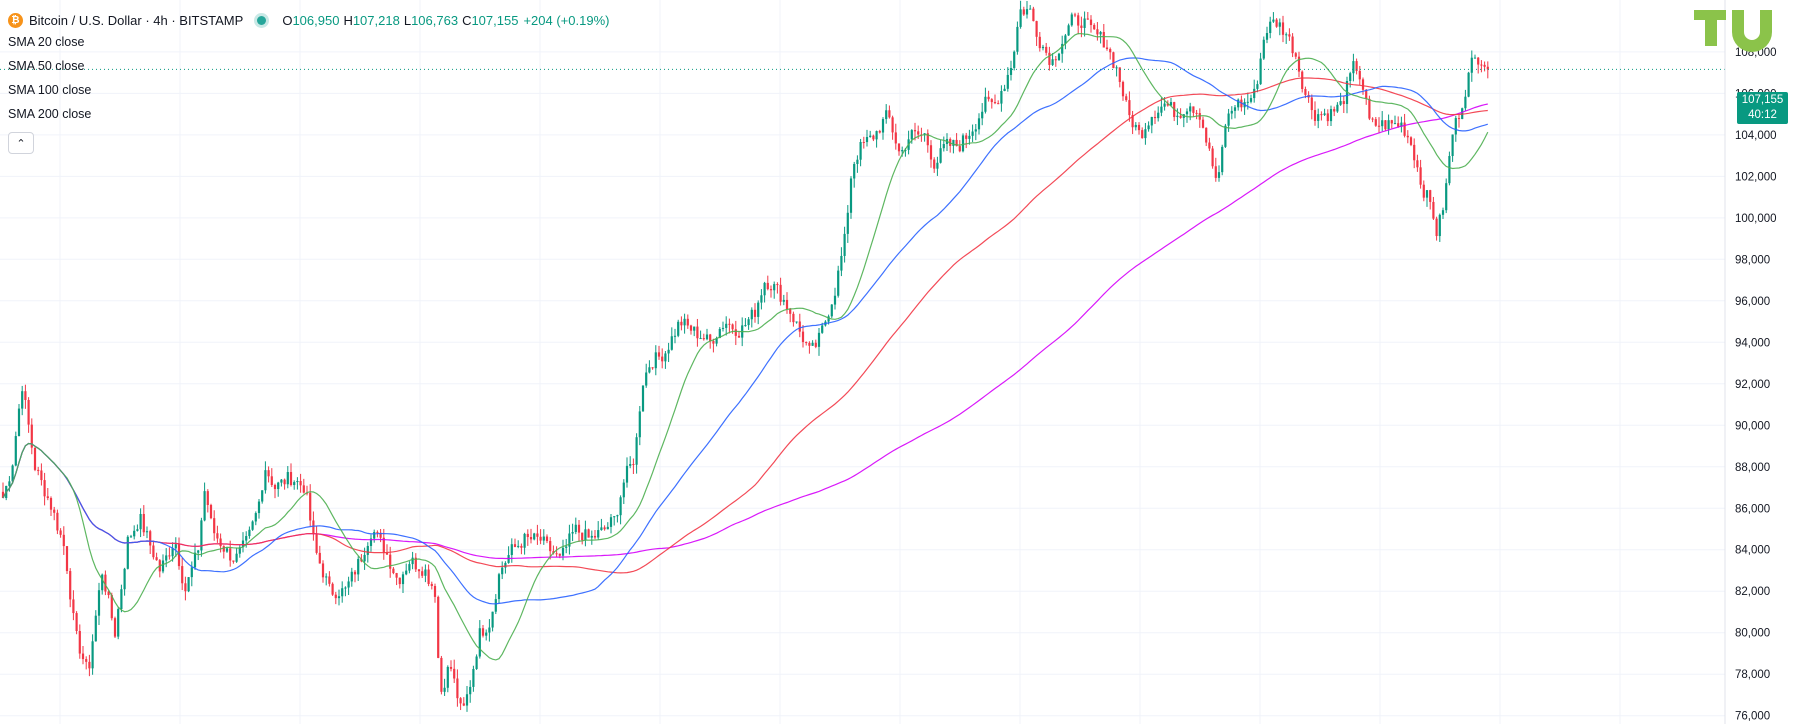  I want to click on symbol-title: Bitcoin / U.S. Dollar · 4h · BITSTAMP, so click(136, 20).